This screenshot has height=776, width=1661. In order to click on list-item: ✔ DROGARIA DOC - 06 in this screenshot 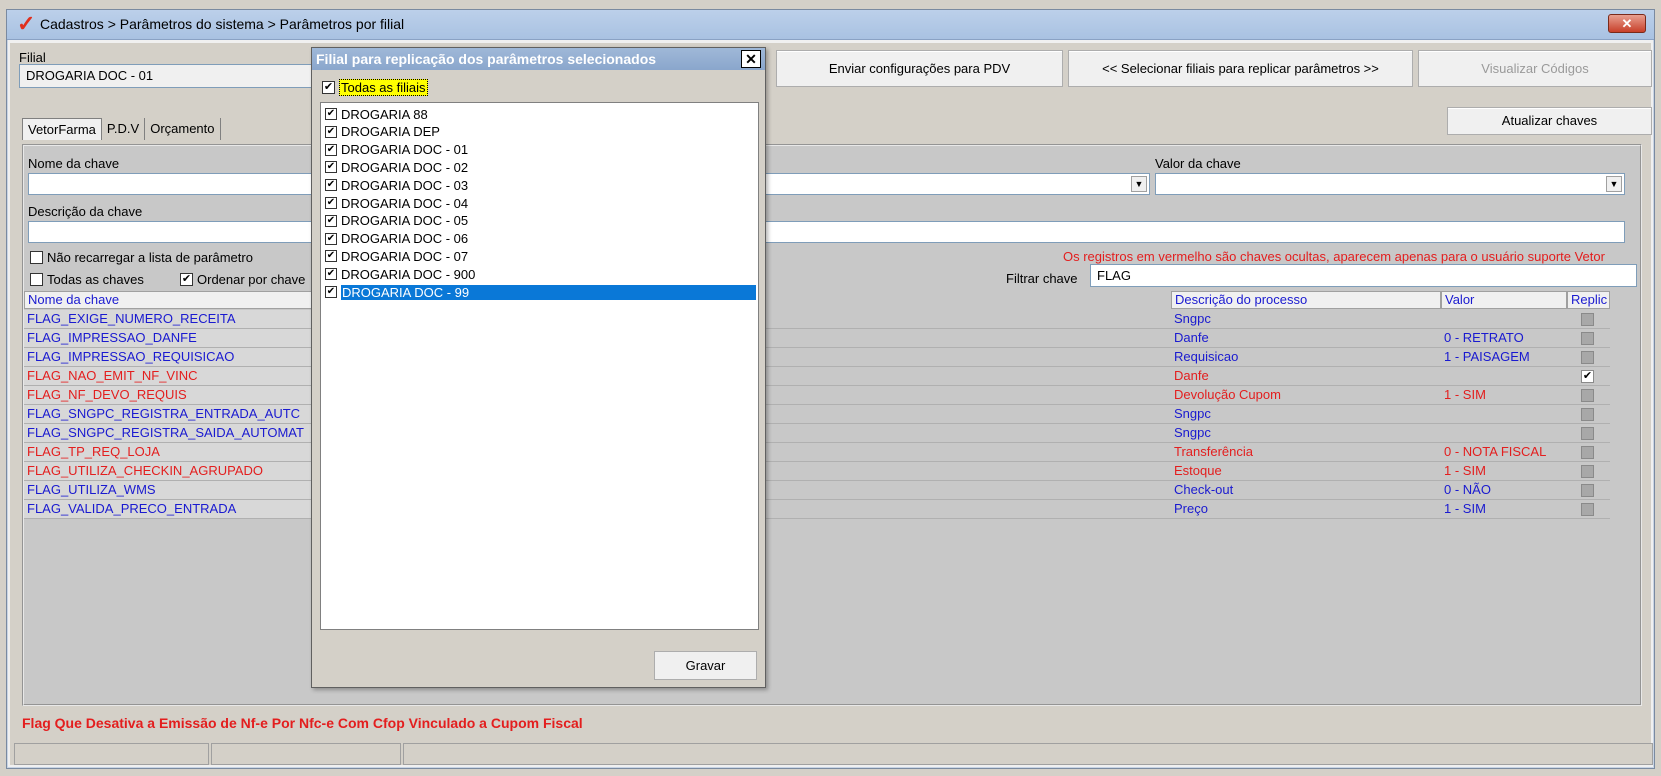, I will do `click(539, 239)`.